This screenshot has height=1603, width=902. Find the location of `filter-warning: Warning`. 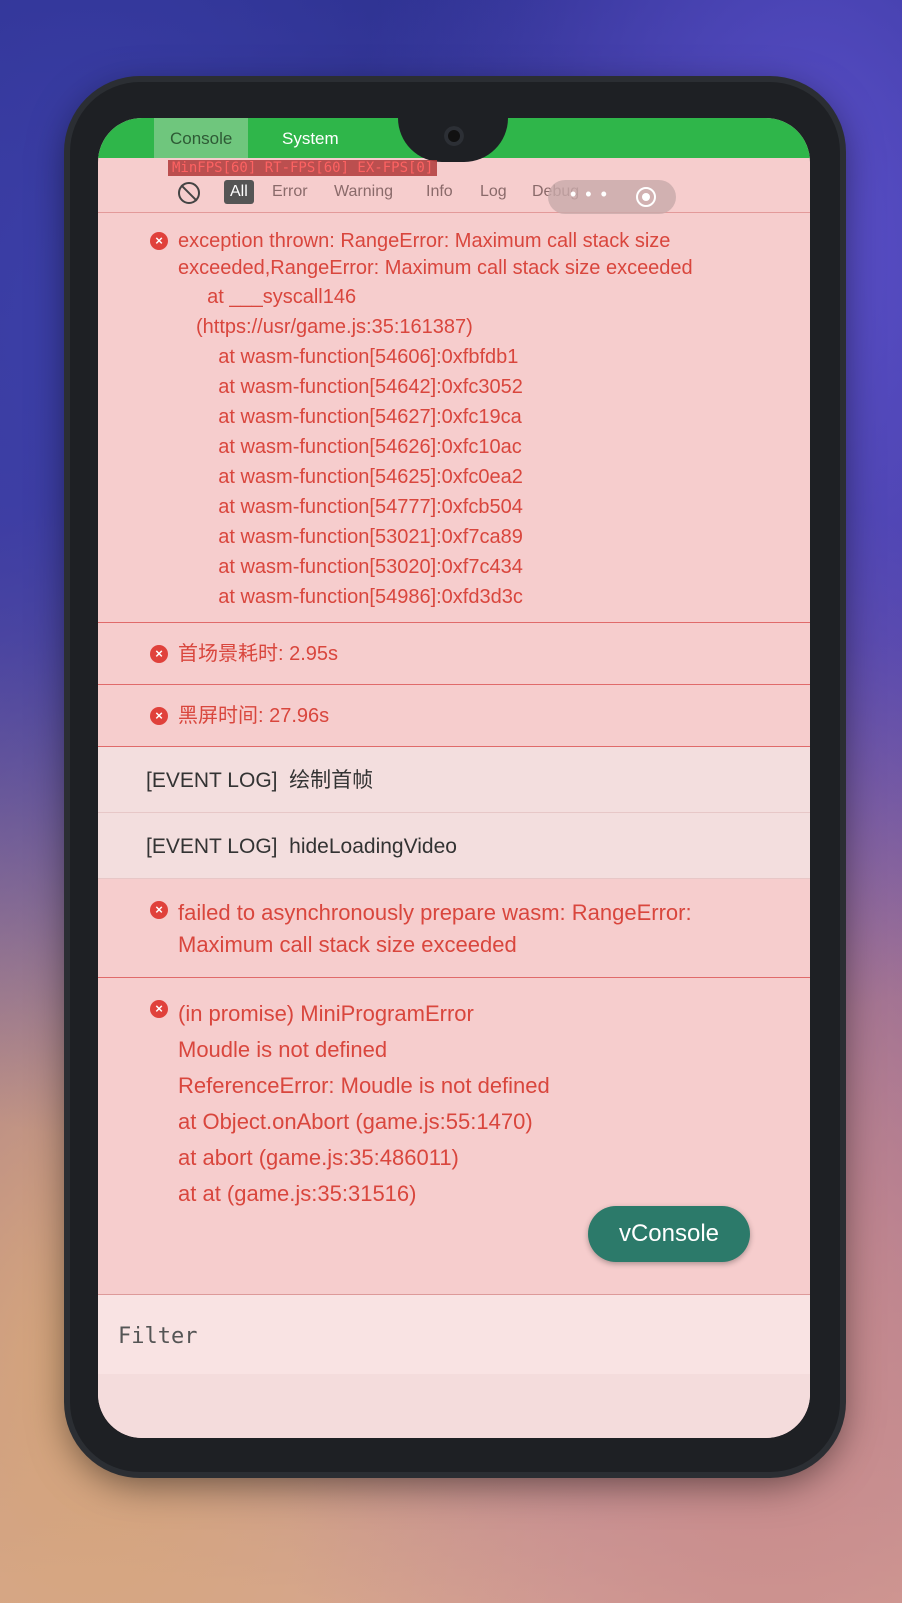

filter-warning: Warning is located at coordinates (363, 192).